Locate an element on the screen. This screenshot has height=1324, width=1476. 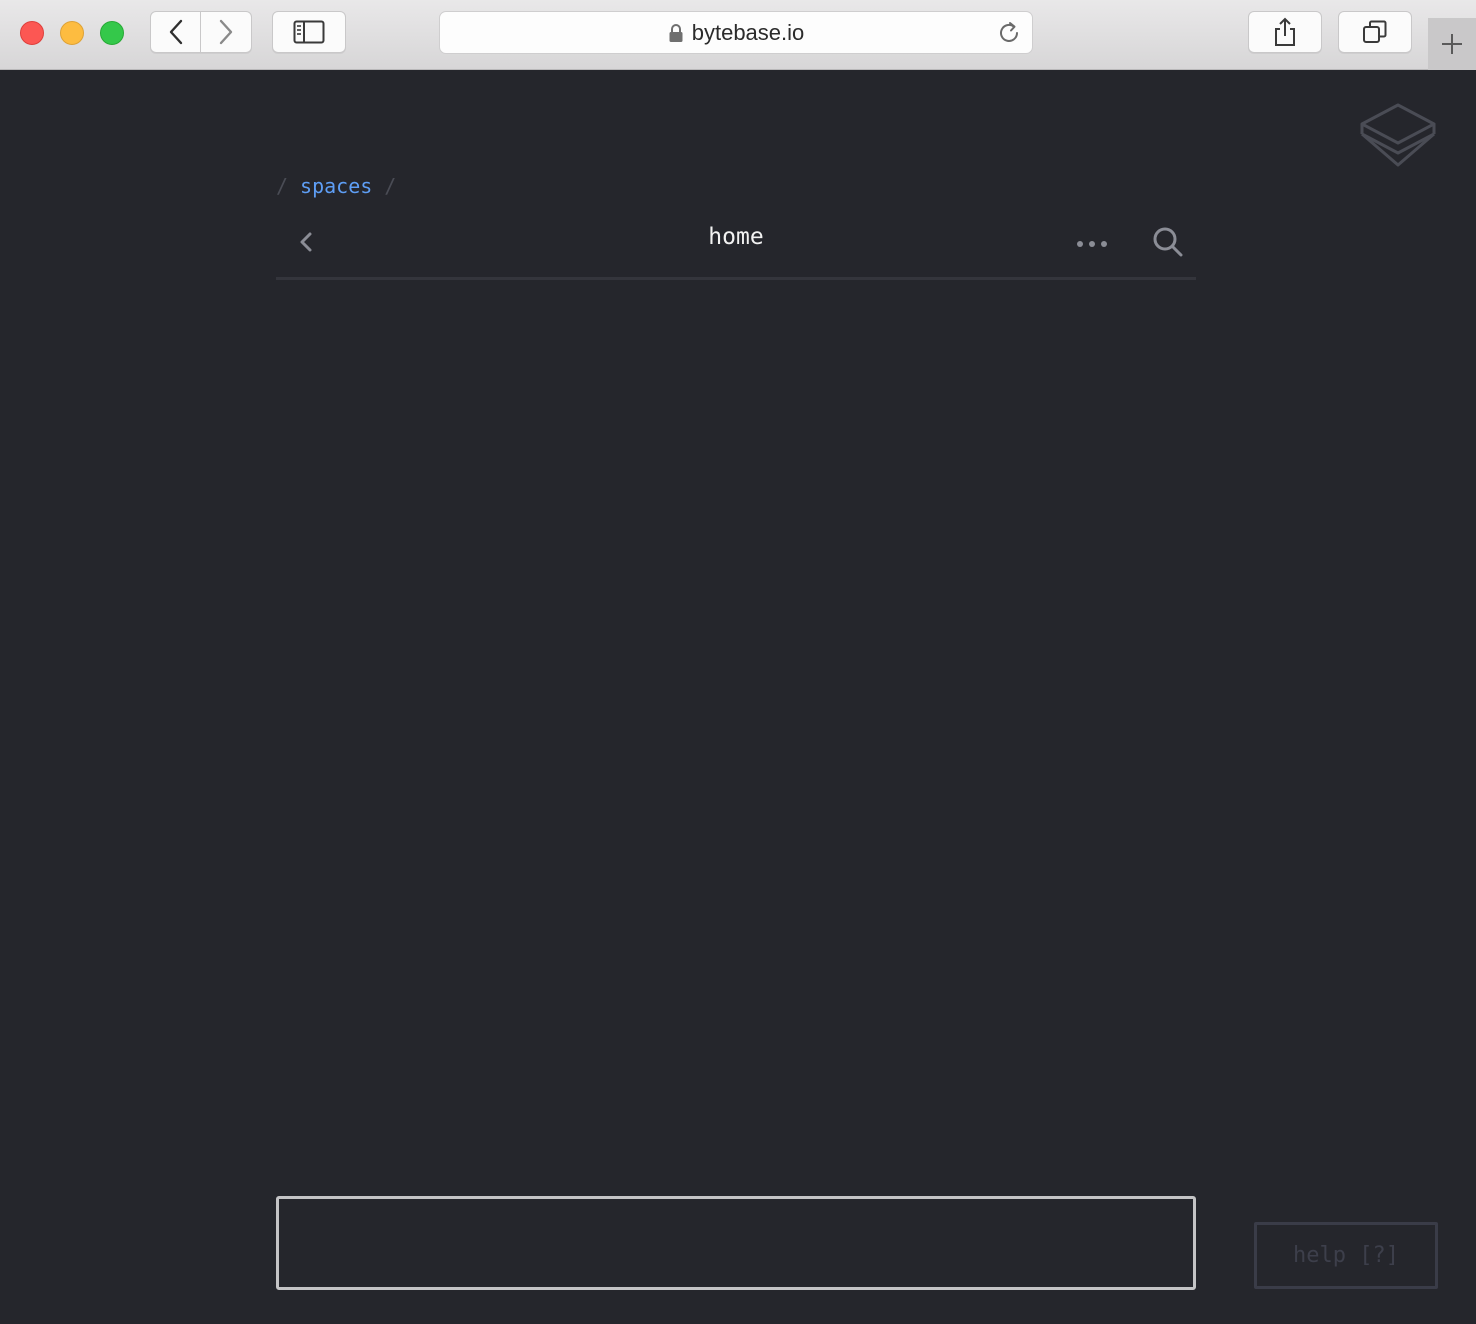
plus-icon is located at coordinates (1452, 44).